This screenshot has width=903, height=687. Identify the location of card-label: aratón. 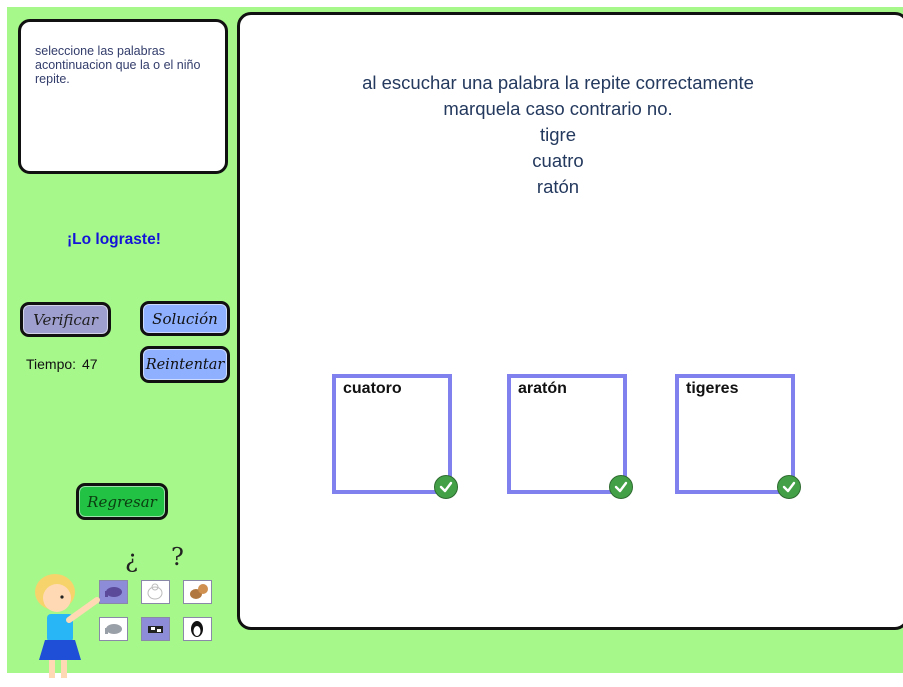
(542, 388).